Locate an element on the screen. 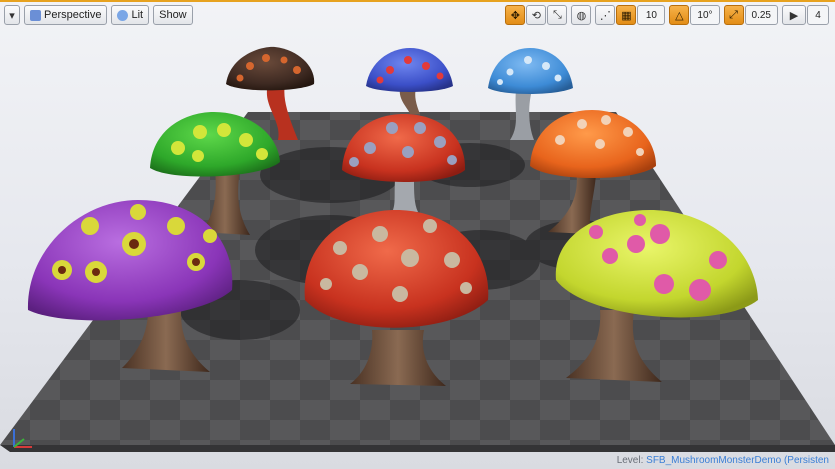  scale-snap-icon: ⤢ is located at coordinates (733, 14).